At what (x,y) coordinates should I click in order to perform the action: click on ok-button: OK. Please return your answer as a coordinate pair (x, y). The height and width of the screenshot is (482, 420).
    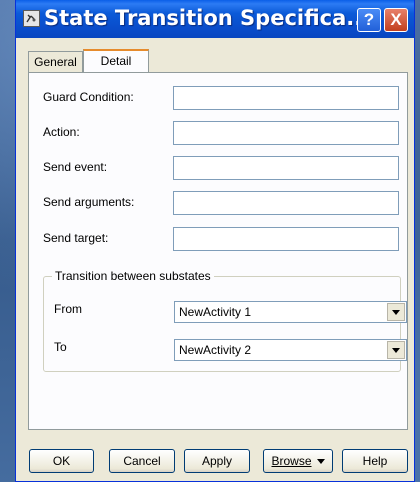
    Looking at the image, I should click on (61, 461).